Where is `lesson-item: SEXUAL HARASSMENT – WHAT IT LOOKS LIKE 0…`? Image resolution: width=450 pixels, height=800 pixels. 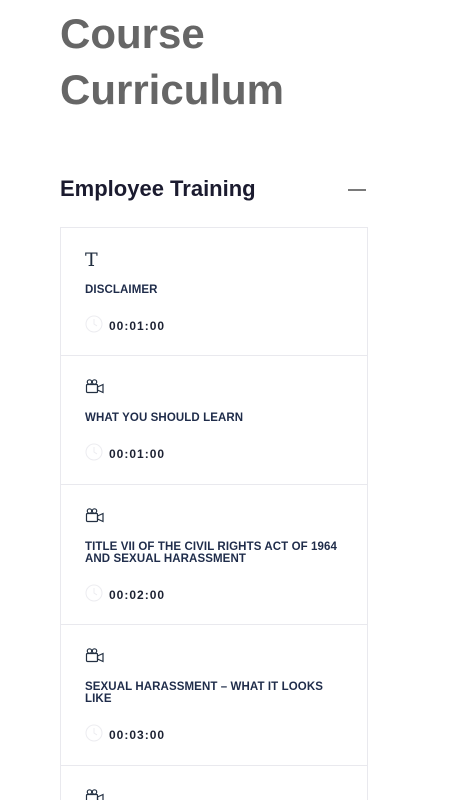 lesson-item: SEXUAL HARASSMENT – WHAT IT LOOKS LIKE 0… is located at coordinates (214, 695).